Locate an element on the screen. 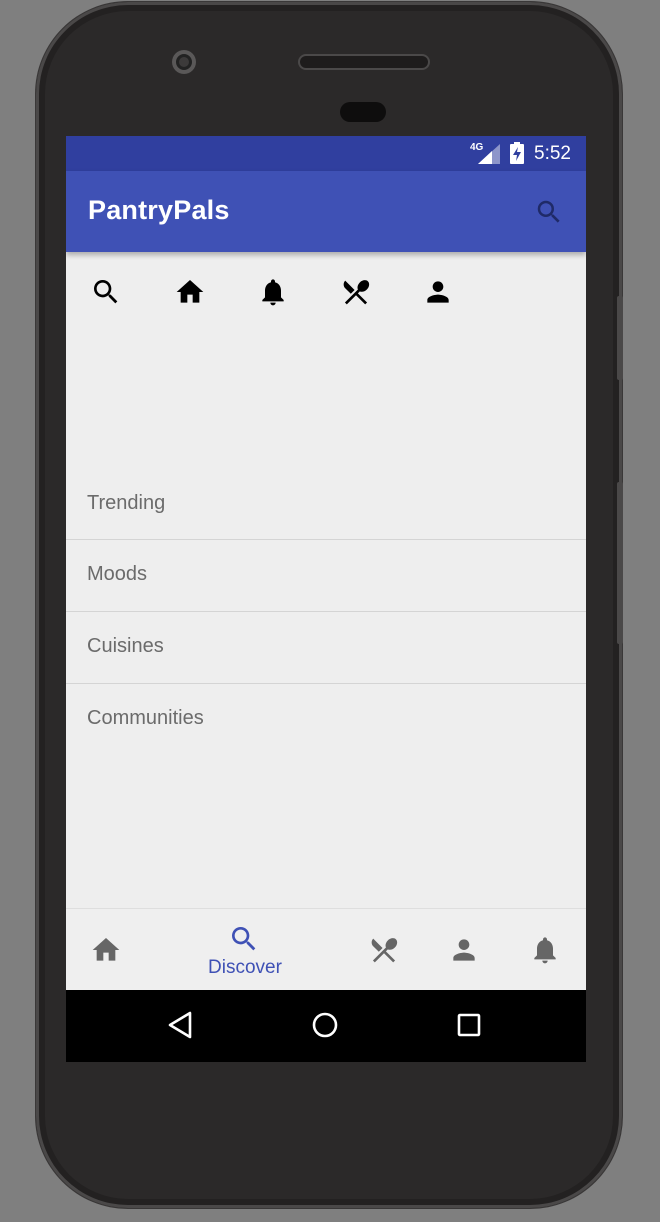 This screenshot has height=1222, width=660. bottom-navigation: Discover is located at coordinates (326, 949).